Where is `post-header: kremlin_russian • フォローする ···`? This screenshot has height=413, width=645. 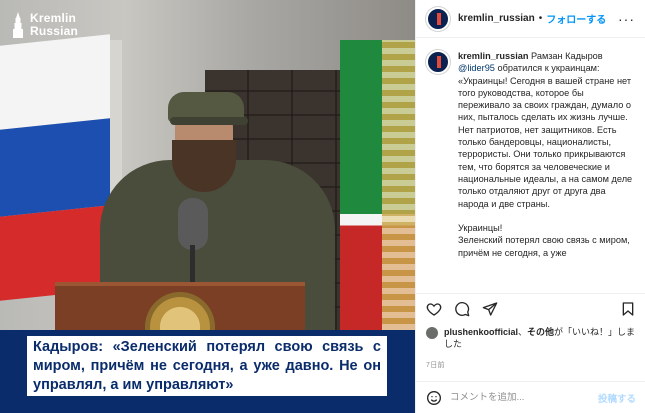
post-header: kremlin_russian • フォローする ··· is located at coordinates (530, 19).